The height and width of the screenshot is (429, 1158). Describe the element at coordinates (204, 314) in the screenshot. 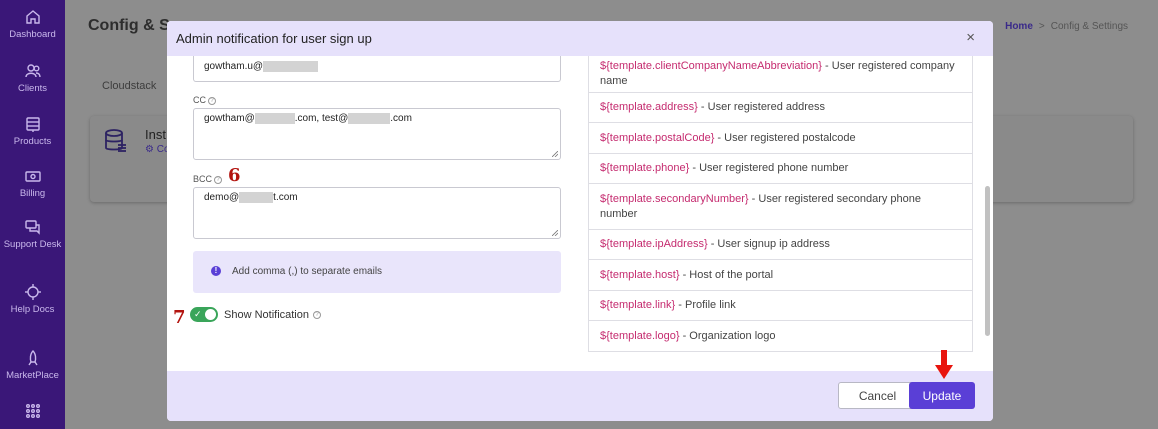

I see `show-notification-toggle: ✓` at that location.